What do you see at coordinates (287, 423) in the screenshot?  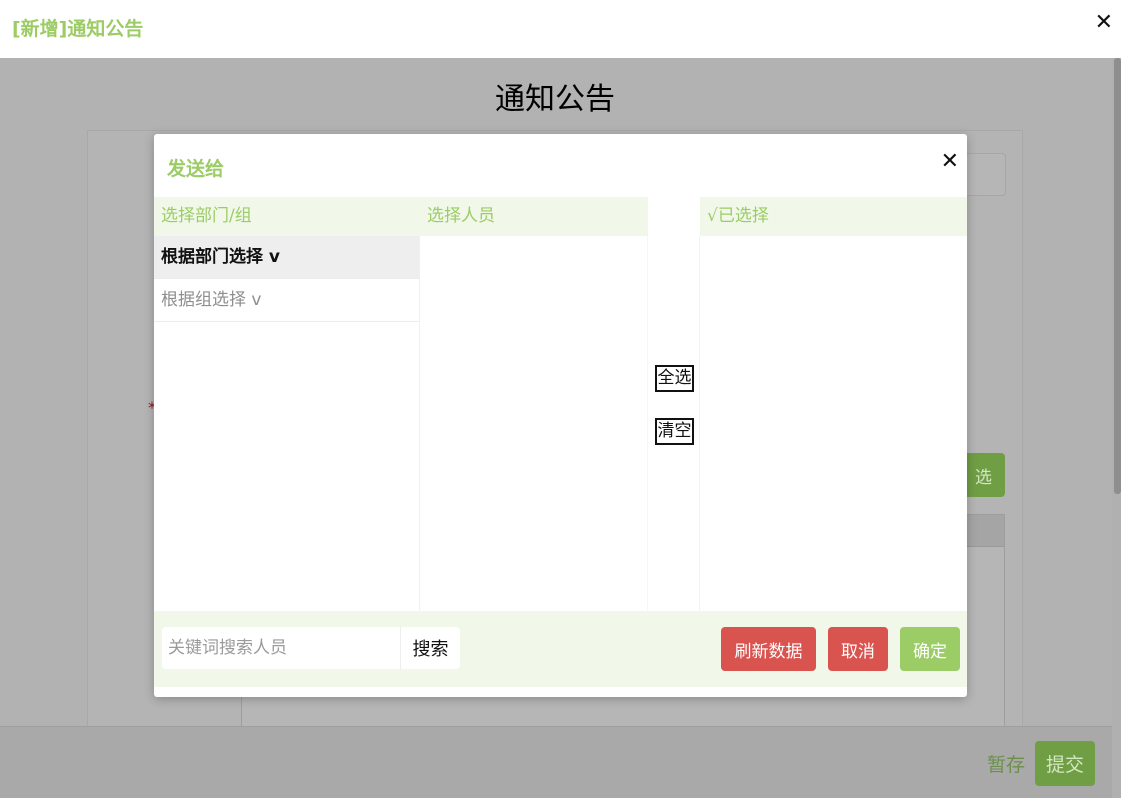 I see `dept-list: 根据部门选择 v 根据组选择 v` at bounding box center [287, 423].